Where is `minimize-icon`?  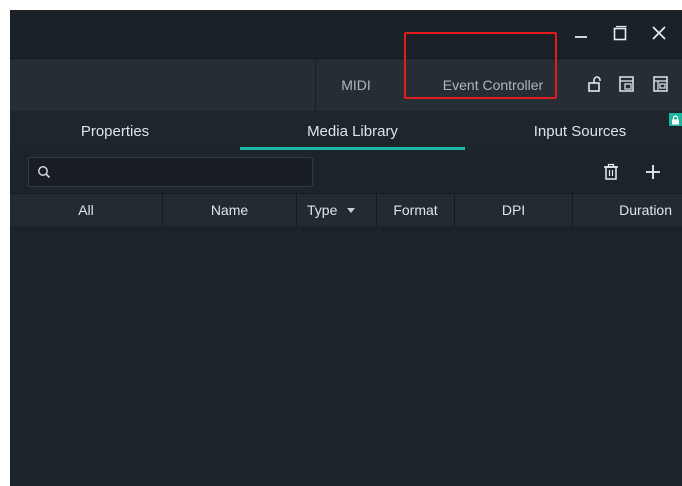 minimize-icon is located at coordinates (581, 33).